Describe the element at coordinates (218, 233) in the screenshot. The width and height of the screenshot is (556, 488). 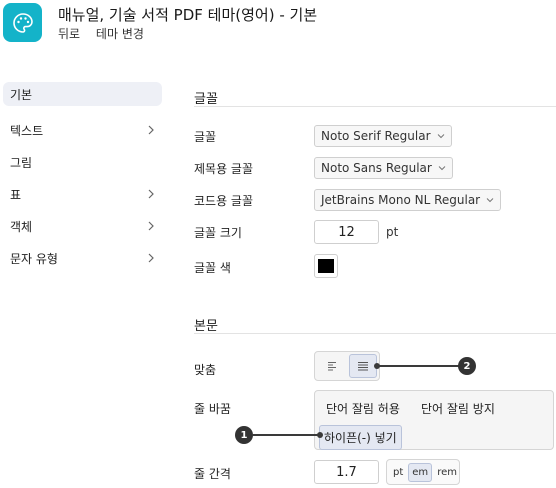
I see `font-size-label: 글꼴 크기` at that location.